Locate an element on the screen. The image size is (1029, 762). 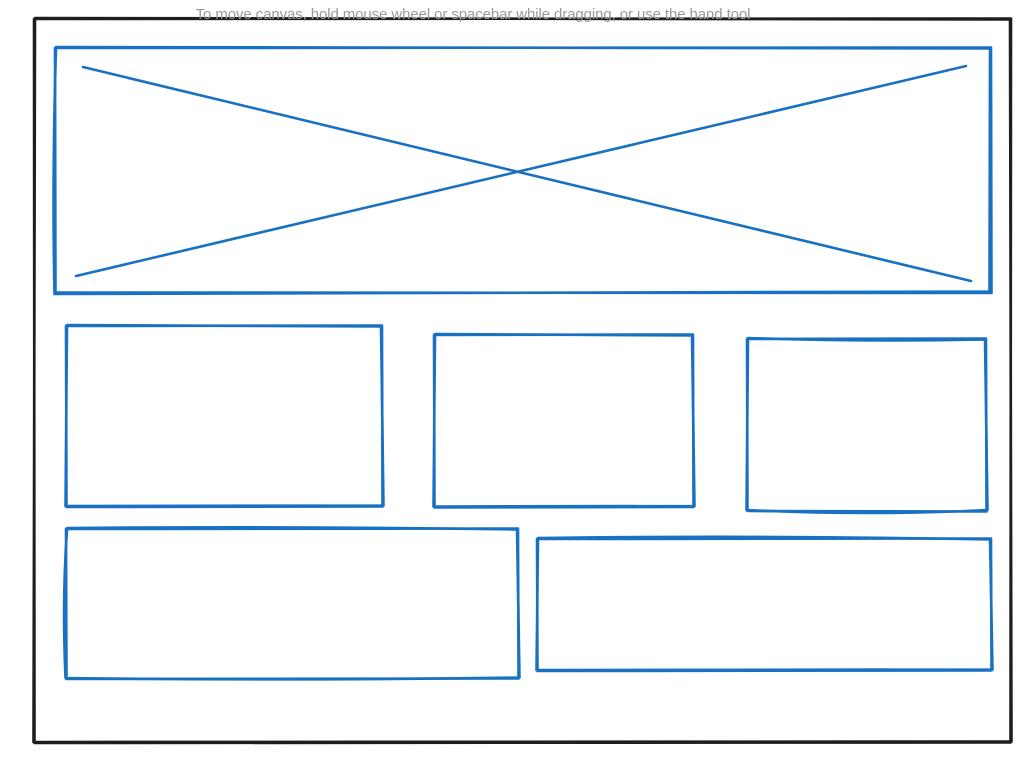
content-box-row3-right is located at coordinates (764, 604).